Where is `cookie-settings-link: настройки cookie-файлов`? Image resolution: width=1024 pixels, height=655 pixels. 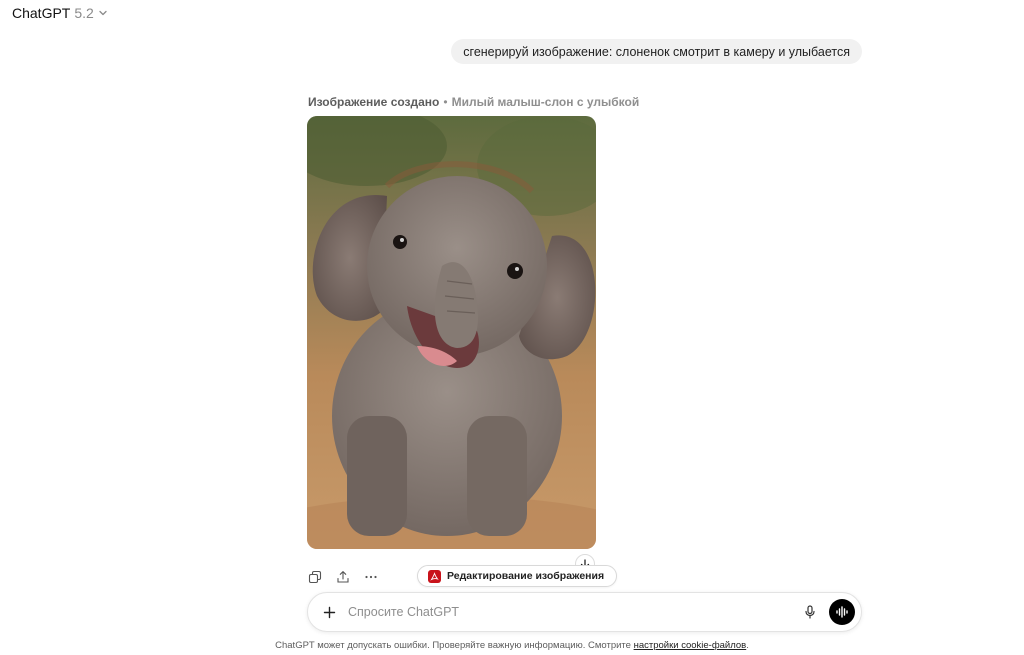 cookie-settings-link: настройки cookie-файлов is located at coordinates (690, 645).